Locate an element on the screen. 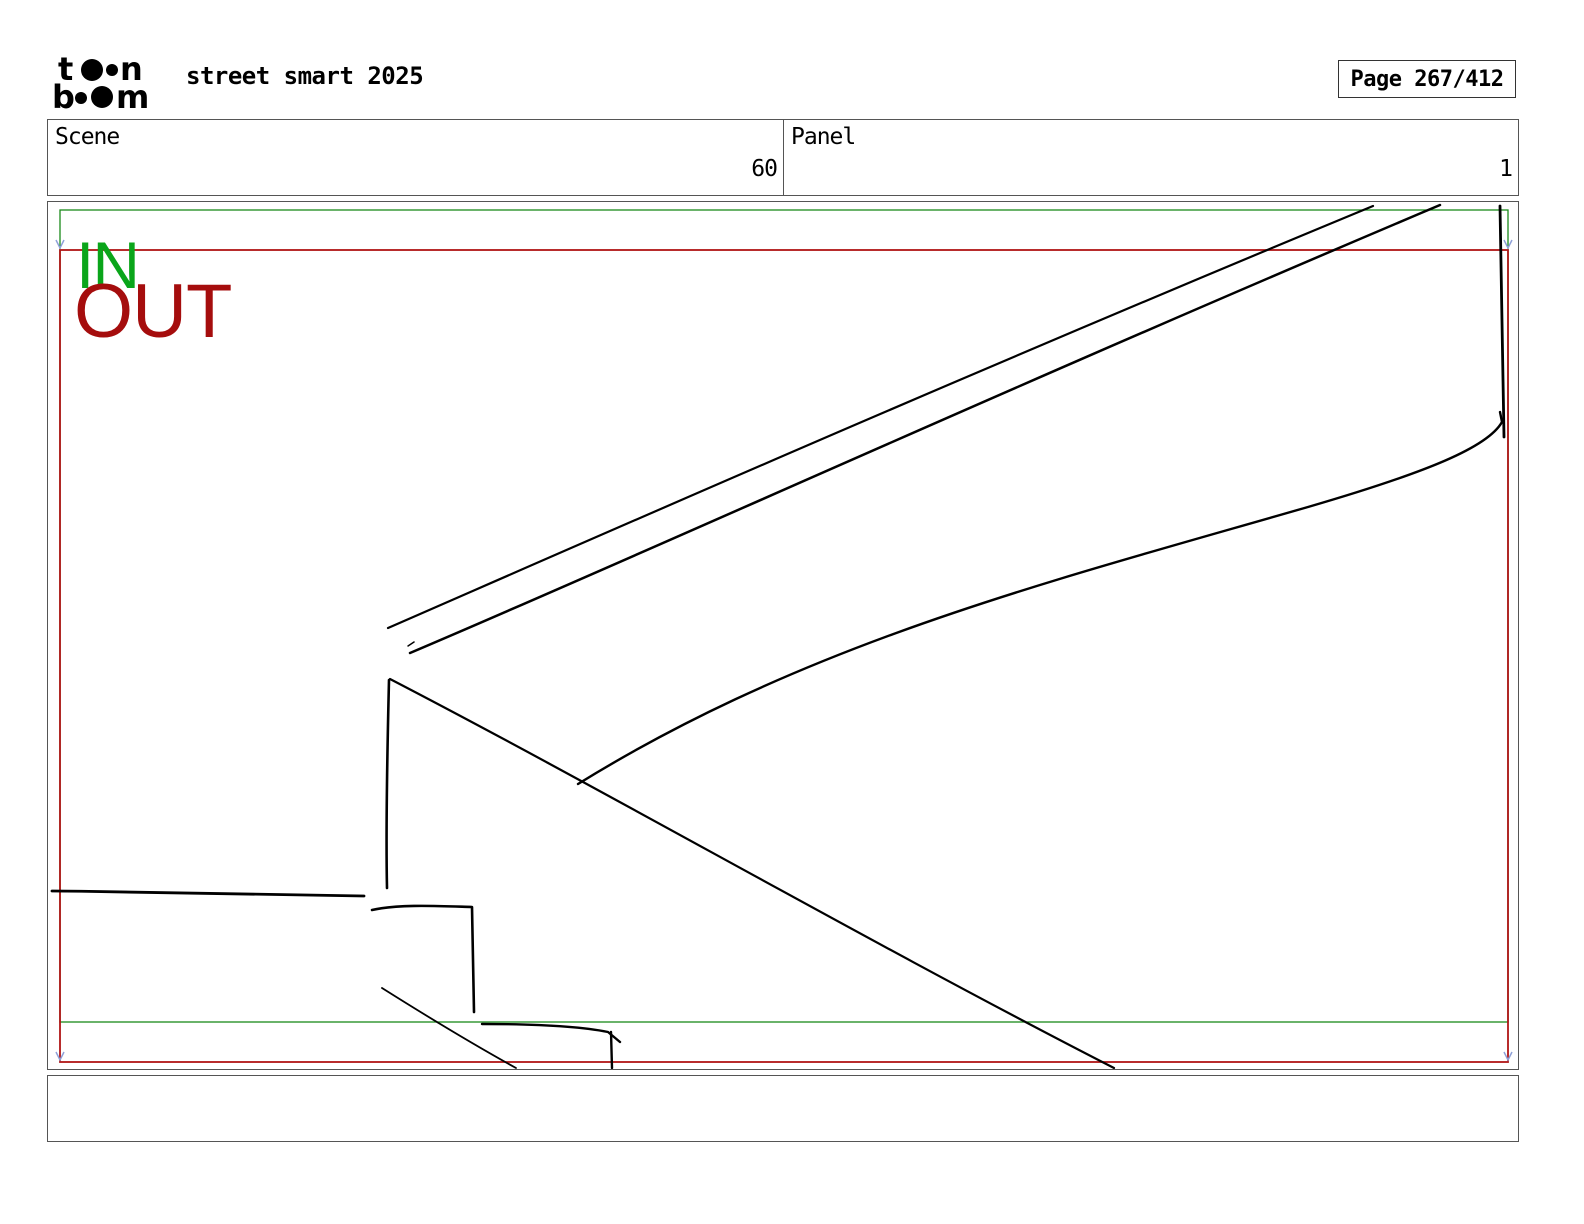 This screenshot has height=1224, width=1584. out-label: OUT is located at coordinates (153, 311).